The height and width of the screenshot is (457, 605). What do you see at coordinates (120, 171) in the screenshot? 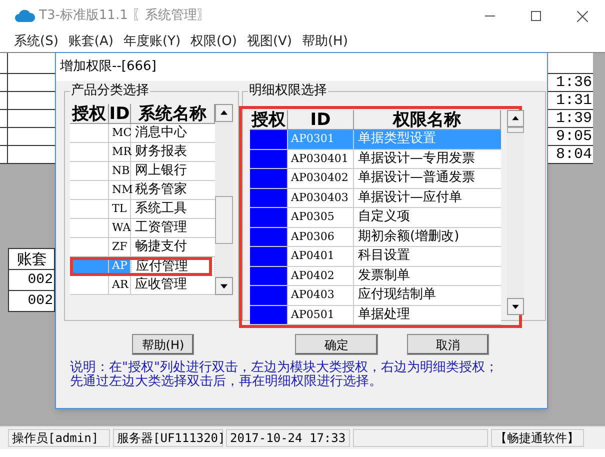
I see `table-cell: NB` at bounding box center [120, 171].